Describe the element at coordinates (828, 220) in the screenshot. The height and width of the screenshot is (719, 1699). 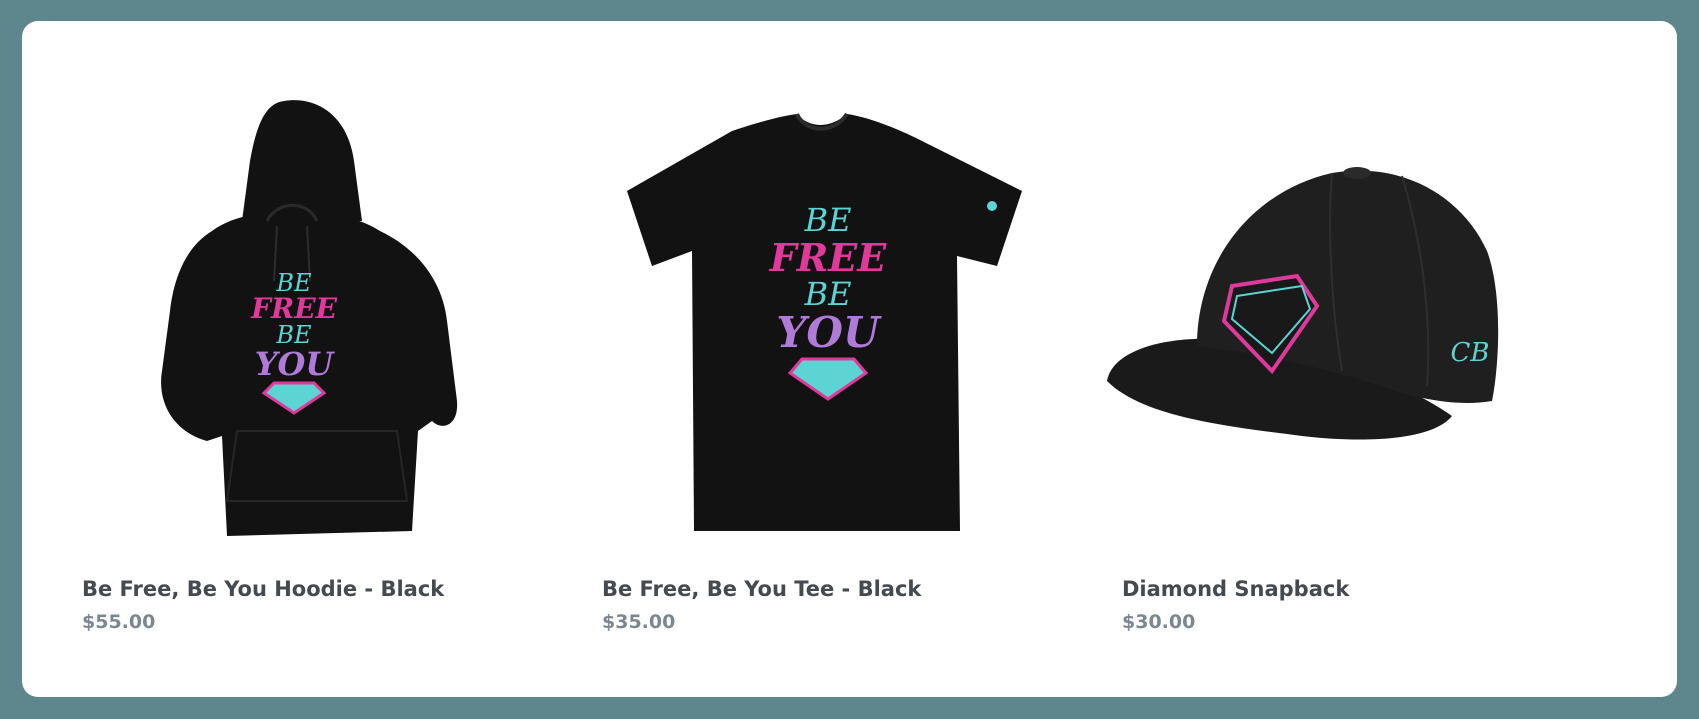
I see `graphic-line: BE` at that location.